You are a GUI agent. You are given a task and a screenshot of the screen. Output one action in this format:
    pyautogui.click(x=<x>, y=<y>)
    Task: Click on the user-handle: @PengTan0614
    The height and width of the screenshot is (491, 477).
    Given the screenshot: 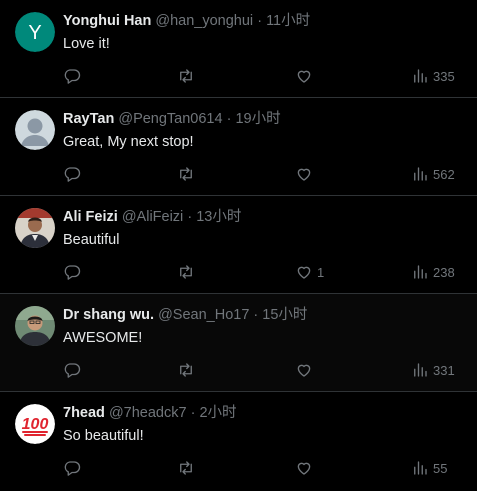 What is the action you would take?
    pyautogui.click(x=170, y=119)
    